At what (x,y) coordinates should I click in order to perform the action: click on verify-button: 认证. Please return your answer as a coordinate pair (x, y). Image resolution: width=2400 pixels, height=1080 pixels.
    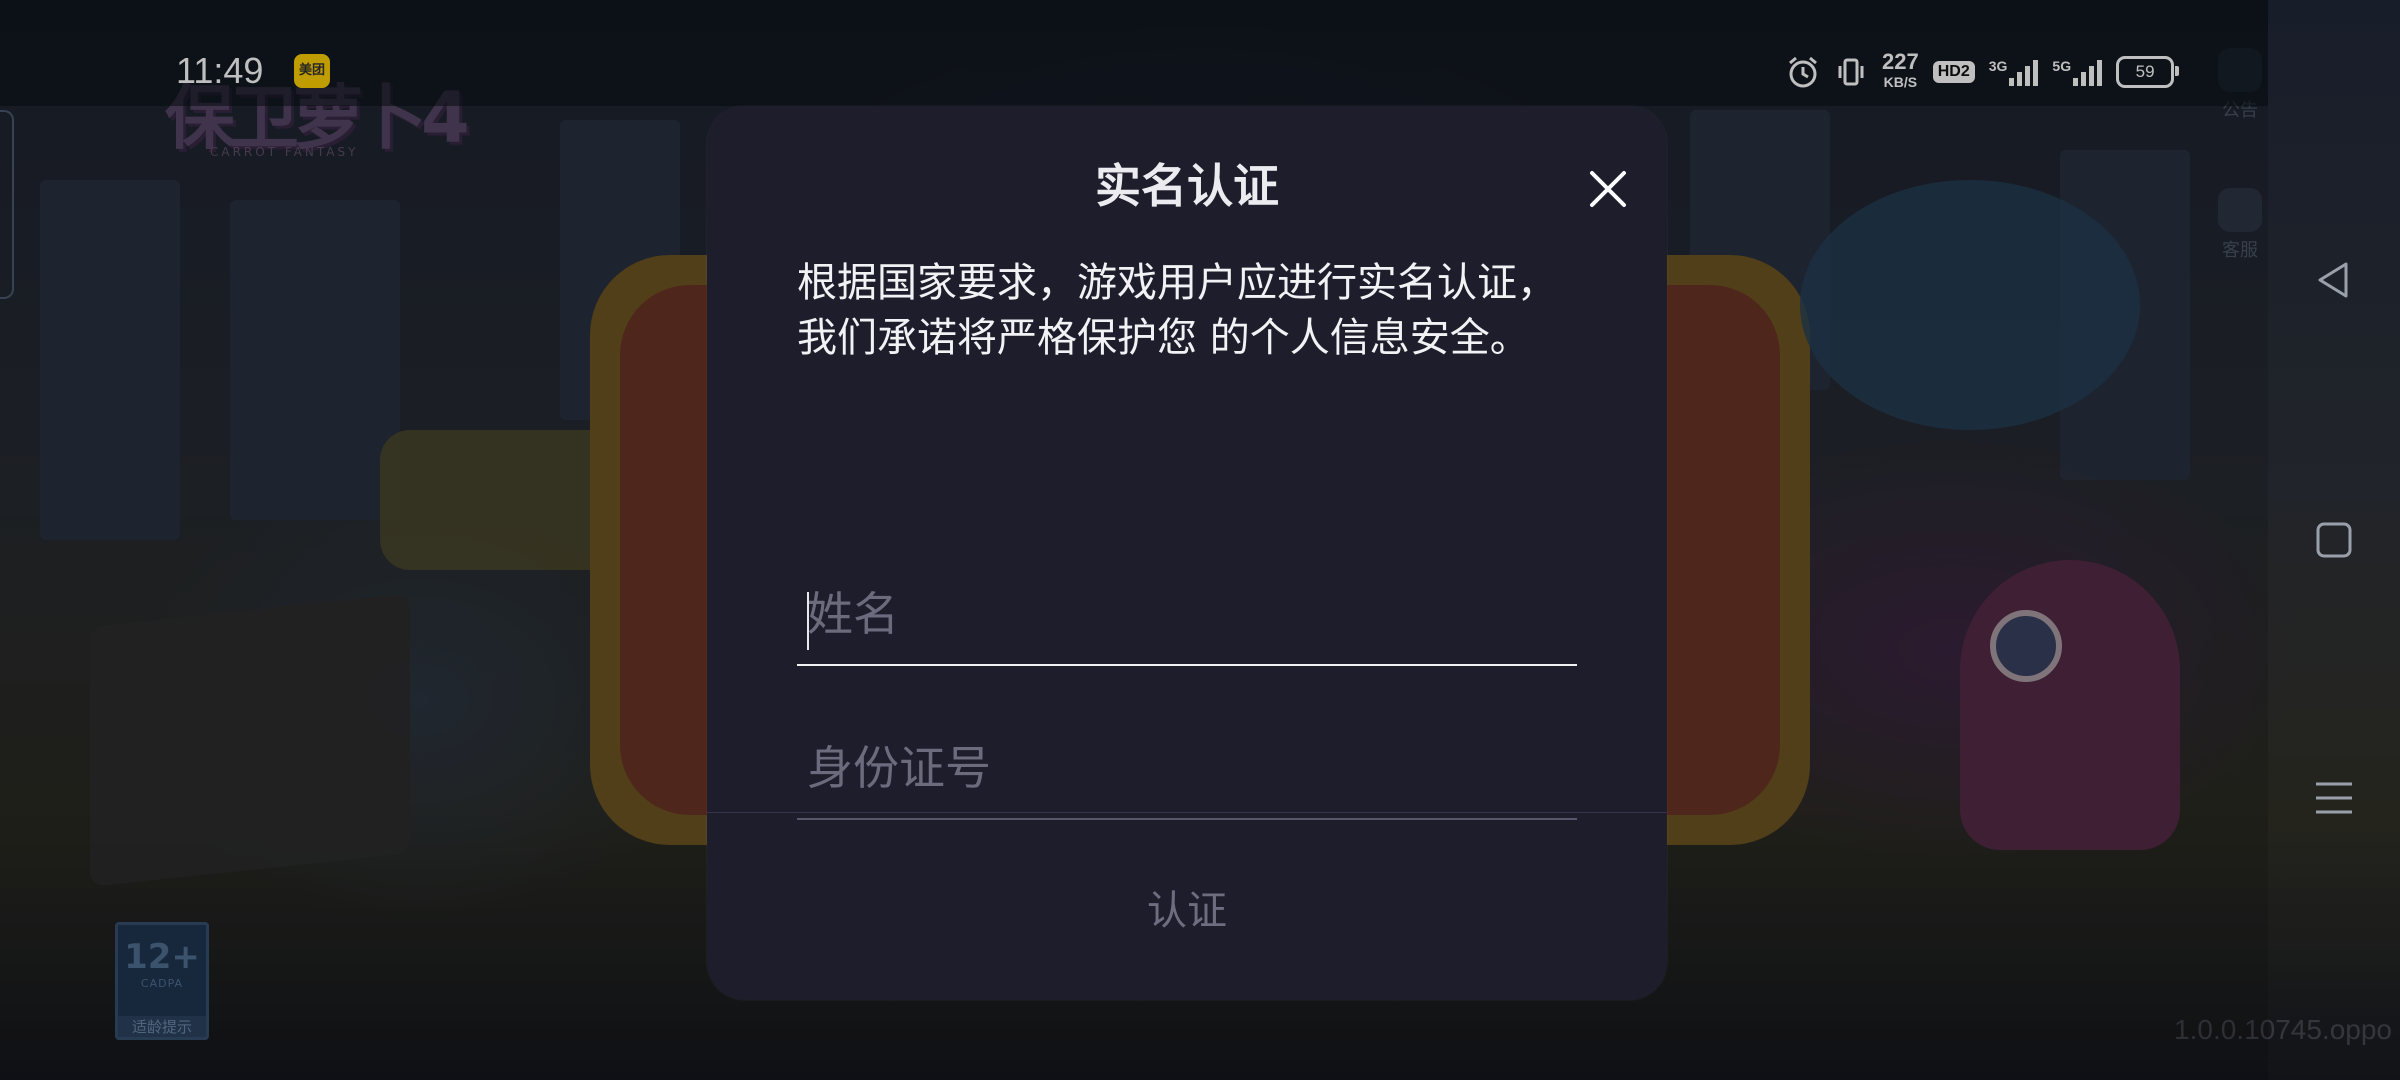
    Looking at the image, I should click on (1187, 906).